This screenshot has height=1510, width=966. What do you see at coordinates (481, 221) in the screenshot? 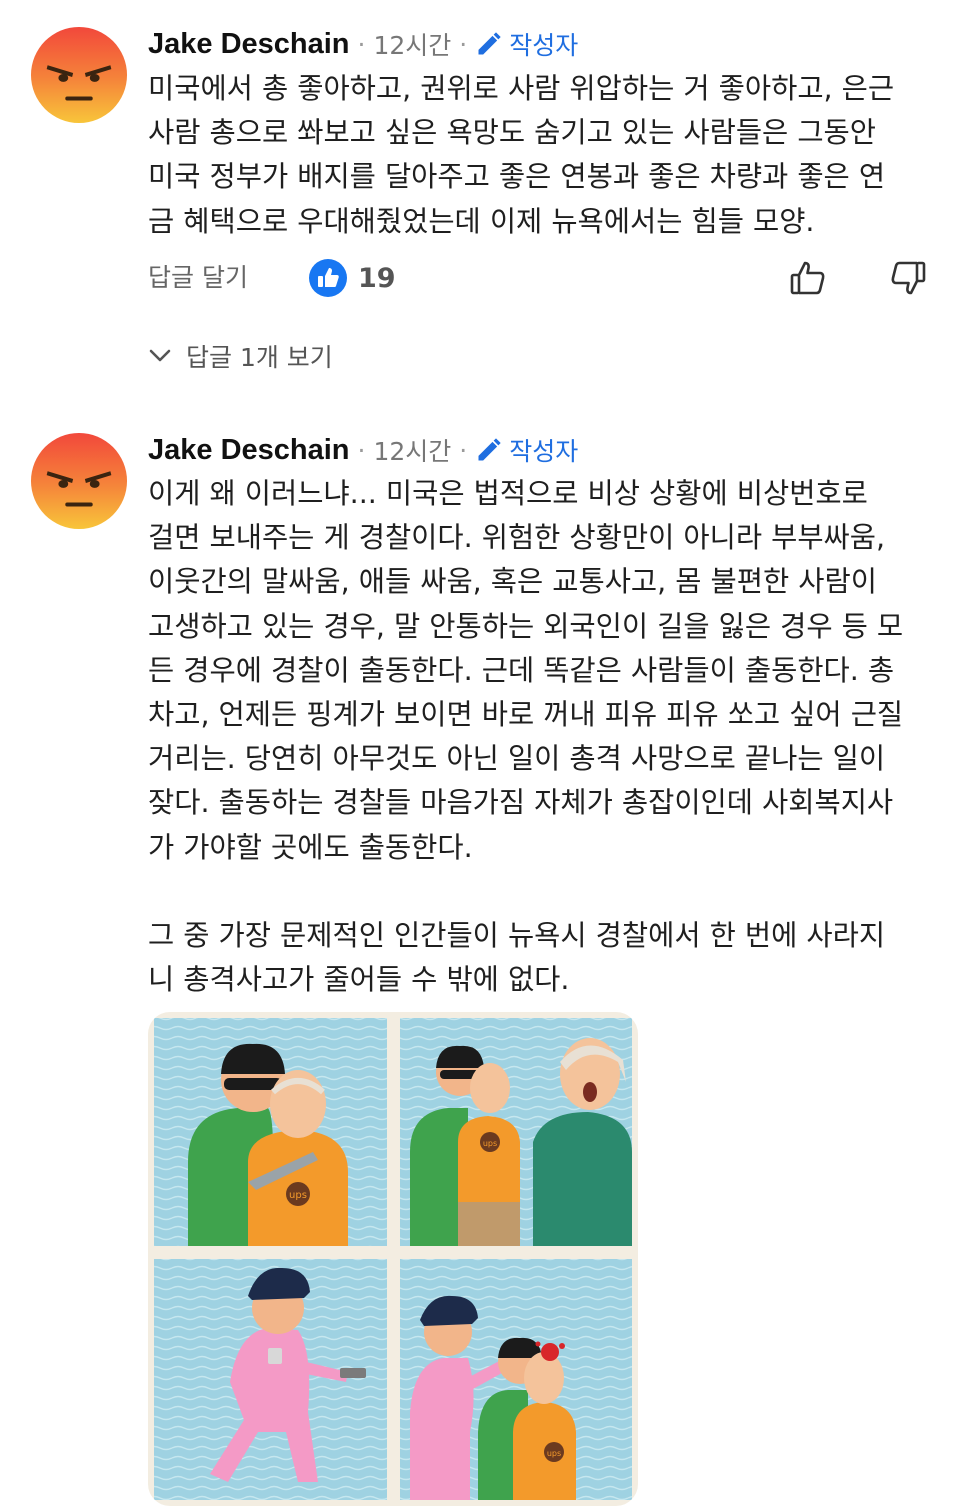
I see `comment-line: 금 혜택으로 우대해줬었는데 이제 뉴욕에서는 힘들 모양.` at bounding box center [481, 221].